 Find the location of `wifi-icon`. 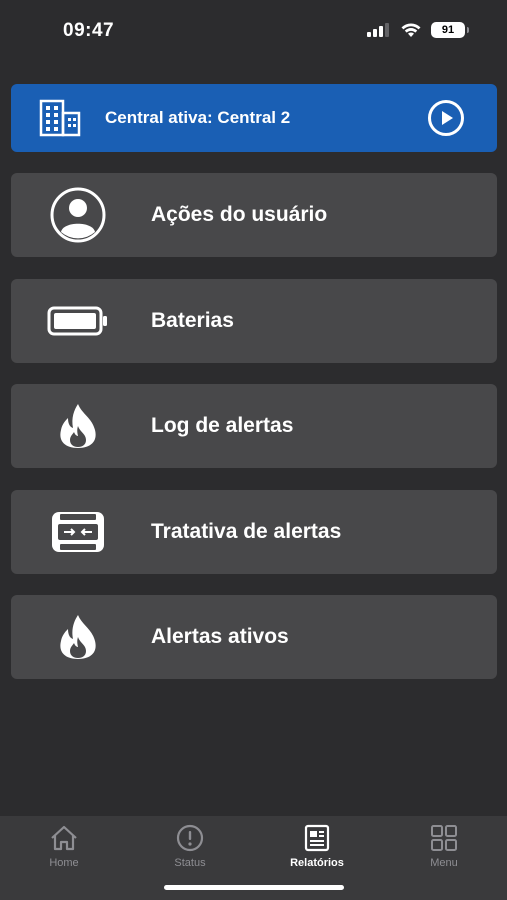

wifi-icon is located at coordinates (411, 30).